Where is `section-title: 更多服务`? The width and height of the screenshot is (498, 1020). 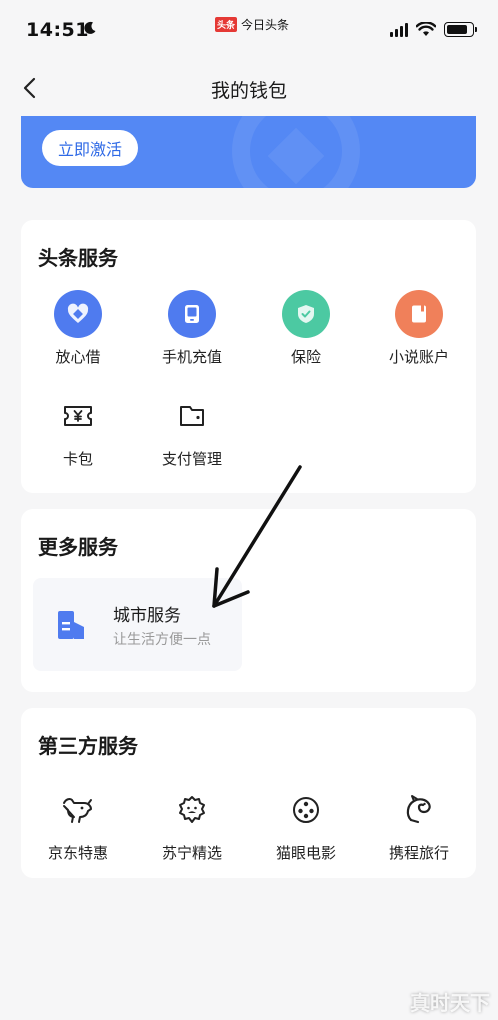
section-title: 更多服务 is located at coordinates (78, 547).